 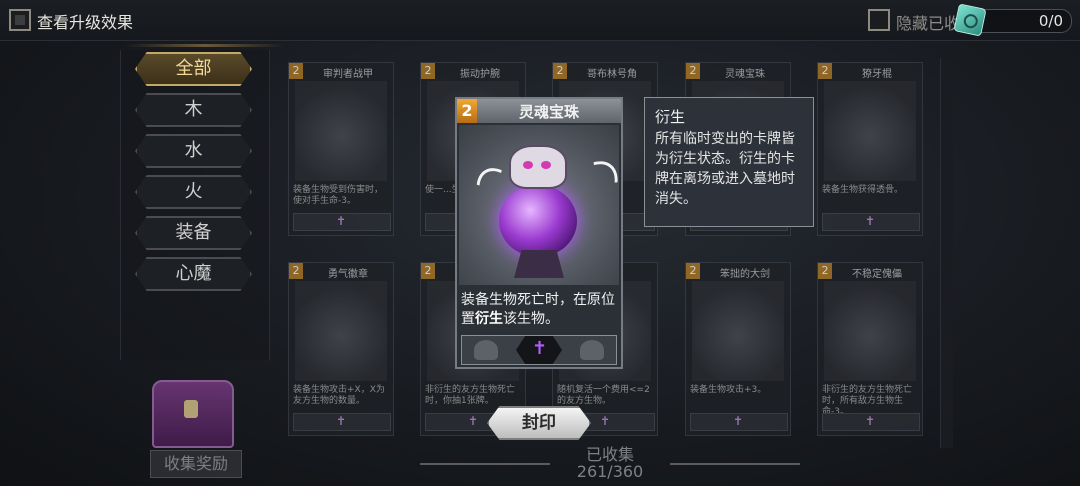 I want to click on card-title: 勇气徽章, so click(x=348, y=274).